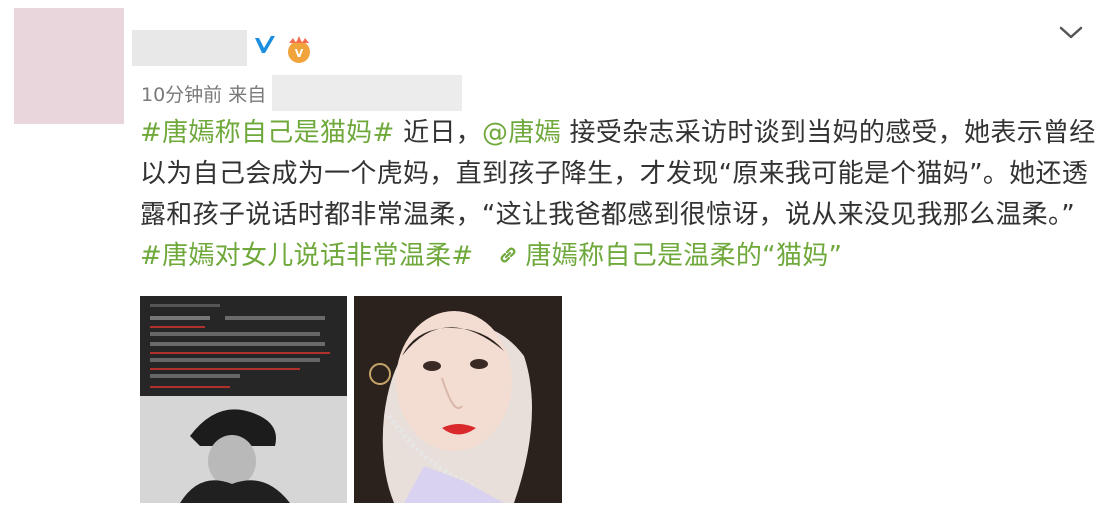 The image size is (1111, 522). I want to click on source-redacted, so click(367, 93).